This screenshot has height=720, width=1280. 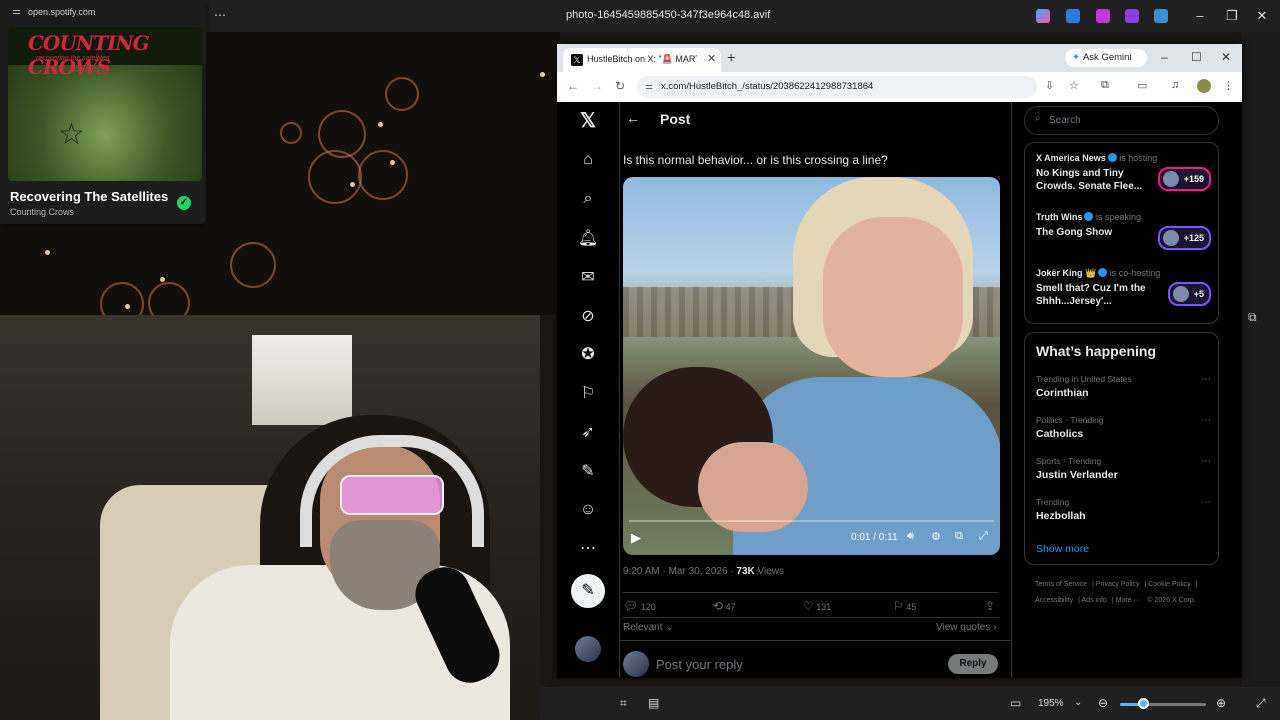 What do you see at coordinates (995, 627) in the screenshot?
I see `chevron-right-icon: ›` at bounding box center [995, 627].